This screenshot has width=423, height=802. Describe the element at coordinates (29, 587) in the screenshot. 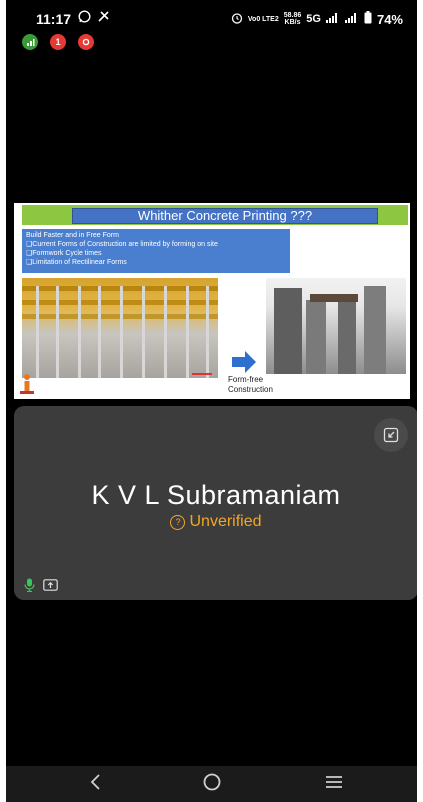

I see `microphone-icon` at that location.